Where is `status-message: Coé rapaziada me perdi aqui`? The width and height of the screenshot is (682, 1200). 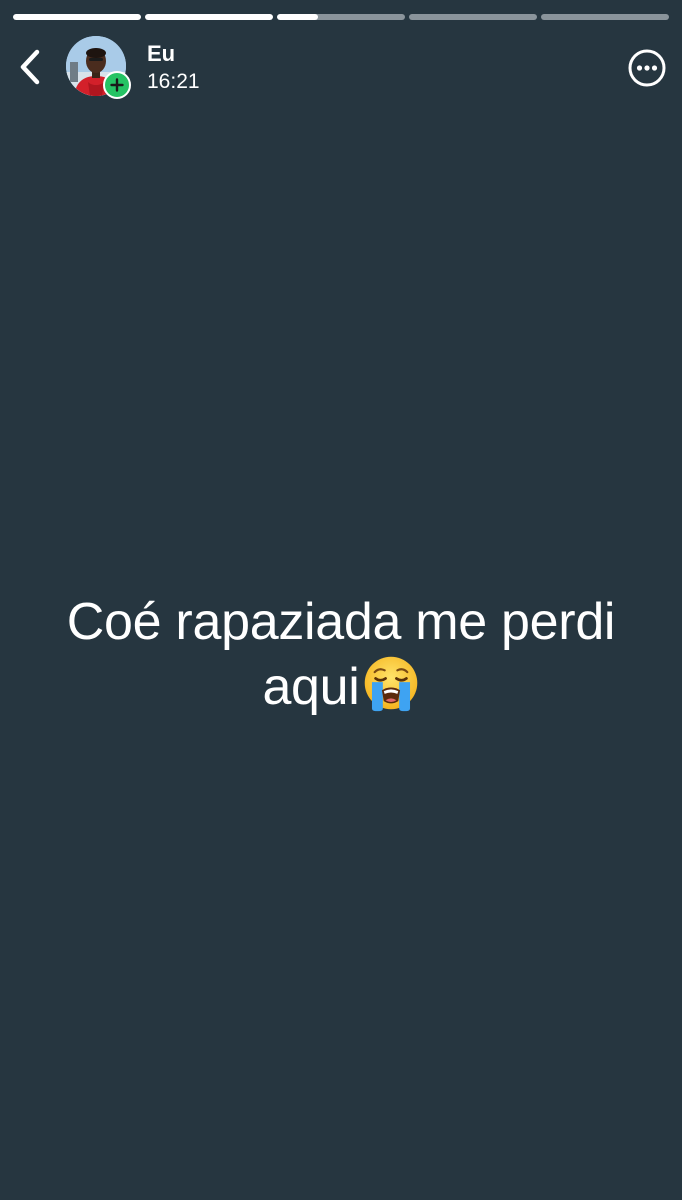
status-message: Coé rapaziada me perdi aqui is located at coordinates (341, 654).